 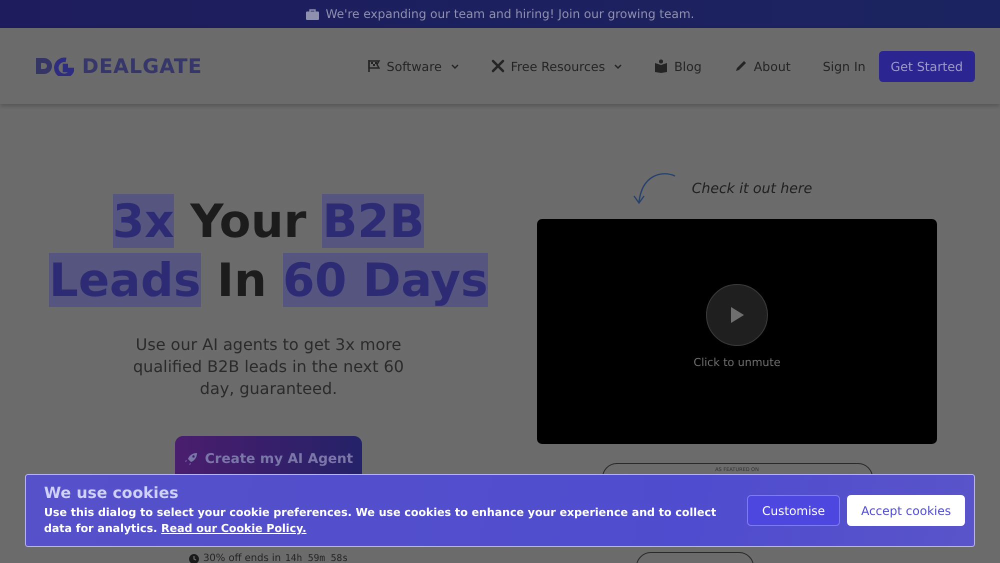 What do you see at coordinates (381, 521) in the screenshot?
I see `cookie-text: Use this dialog to select your cookie preferences. We use cookies to enhance your experience and to collect data for analytics. Read our Cookie Policy.` at bounding box center [381, 521].